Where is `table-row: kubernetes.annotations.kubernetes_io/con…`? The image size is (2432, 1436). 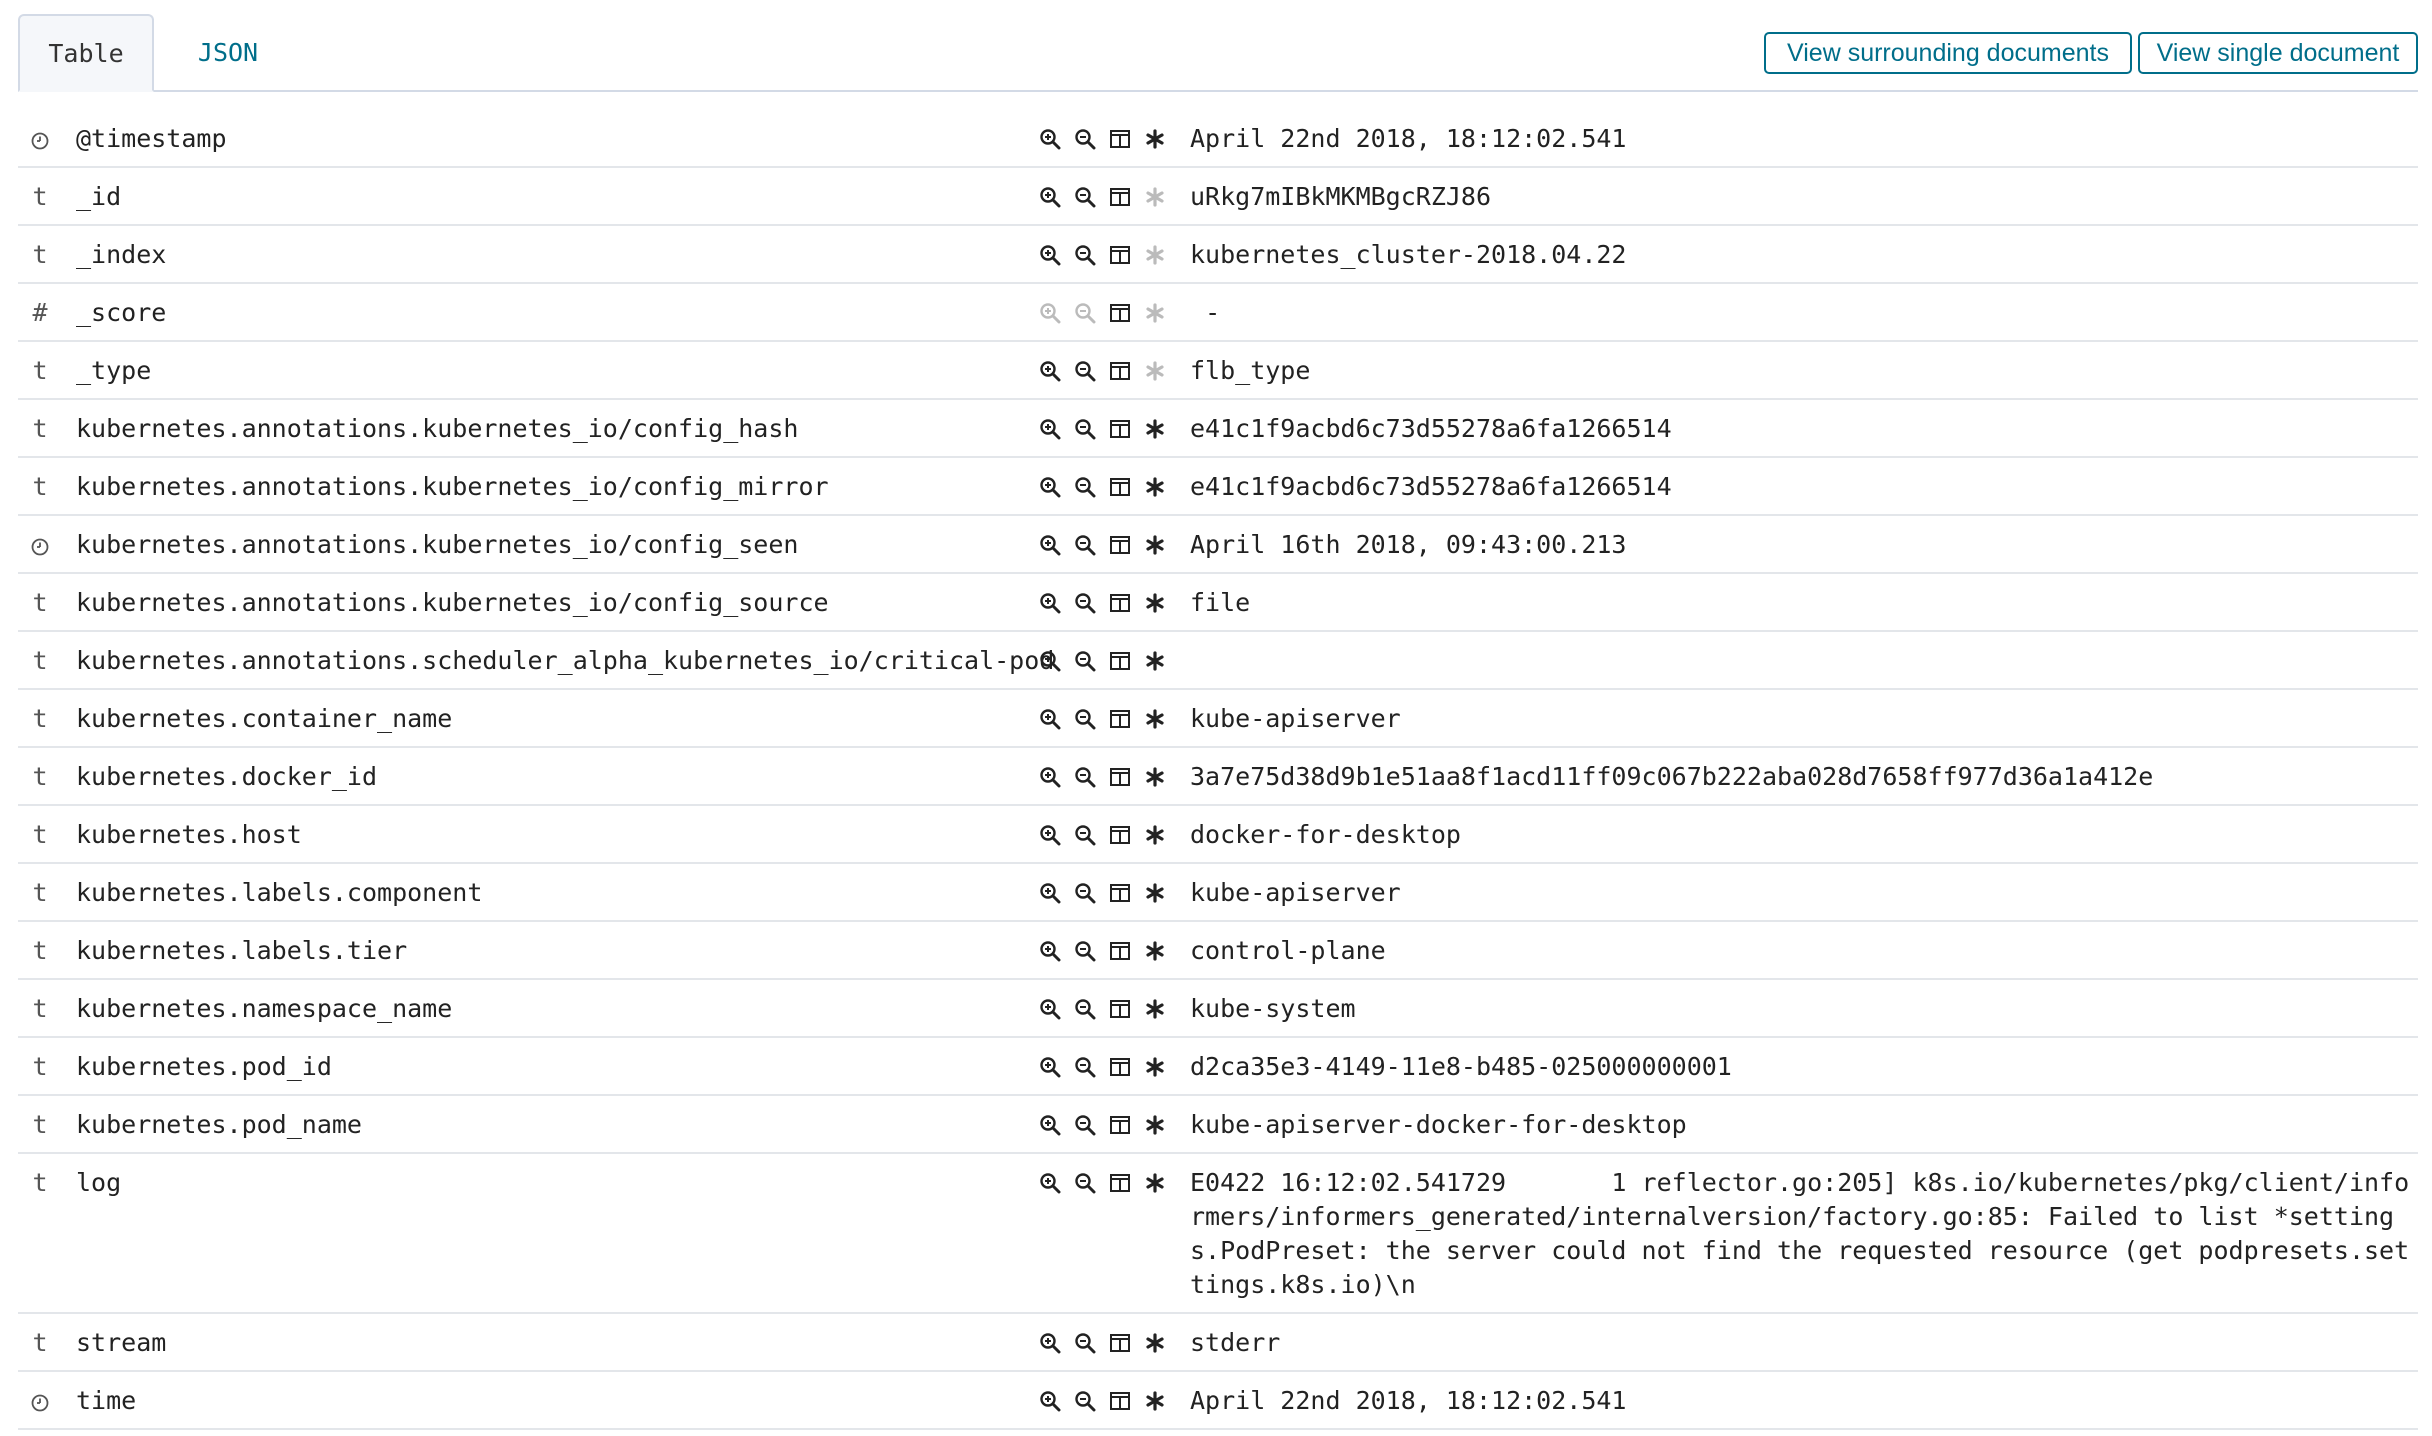 table-row: kubernetes.annotations.kubernetes_io/con… is located at coordinates (1218, 545).